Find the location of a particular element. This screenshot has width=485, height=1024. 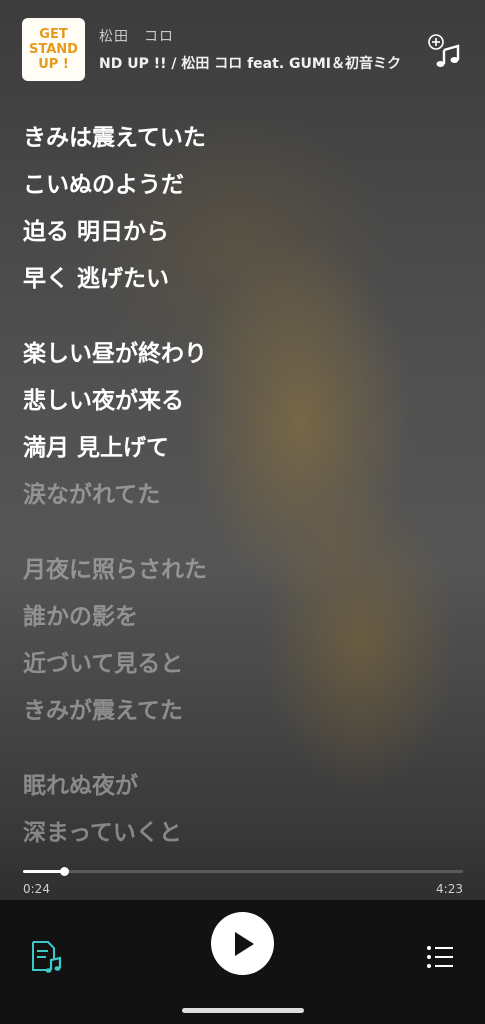

seek-bar is located at coordinates (243, 871).